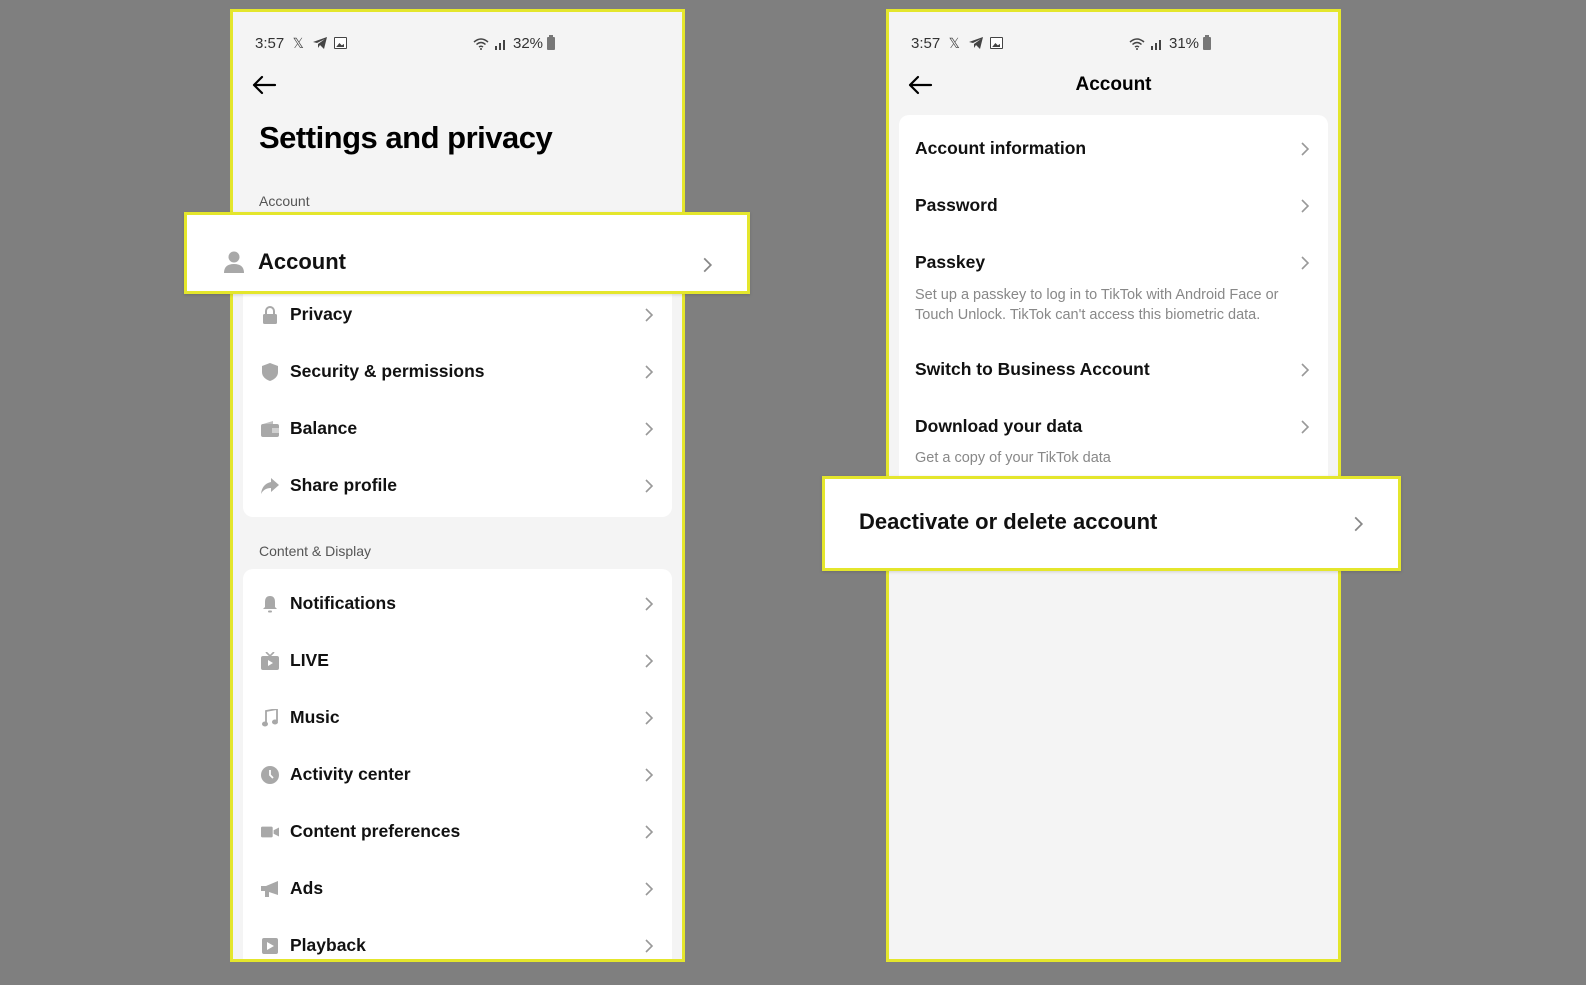 This screenshot has width=1586, height=985. I want to click on settings-item-playback: Playback, so click(457, 938).